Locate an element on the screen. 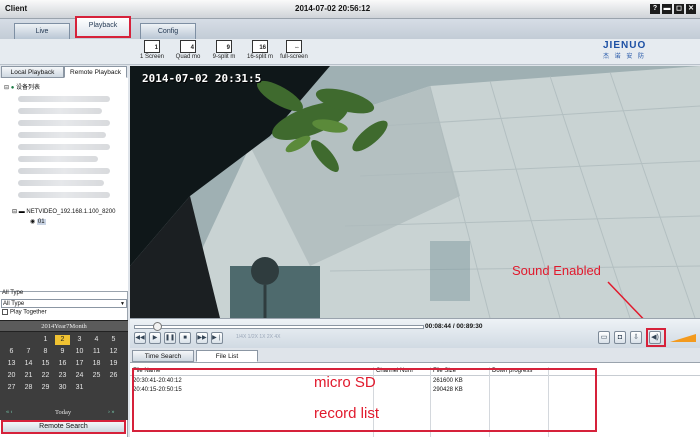 The image size is (700, 437). download-button: ⇩ is located at coordinates (636, 337).